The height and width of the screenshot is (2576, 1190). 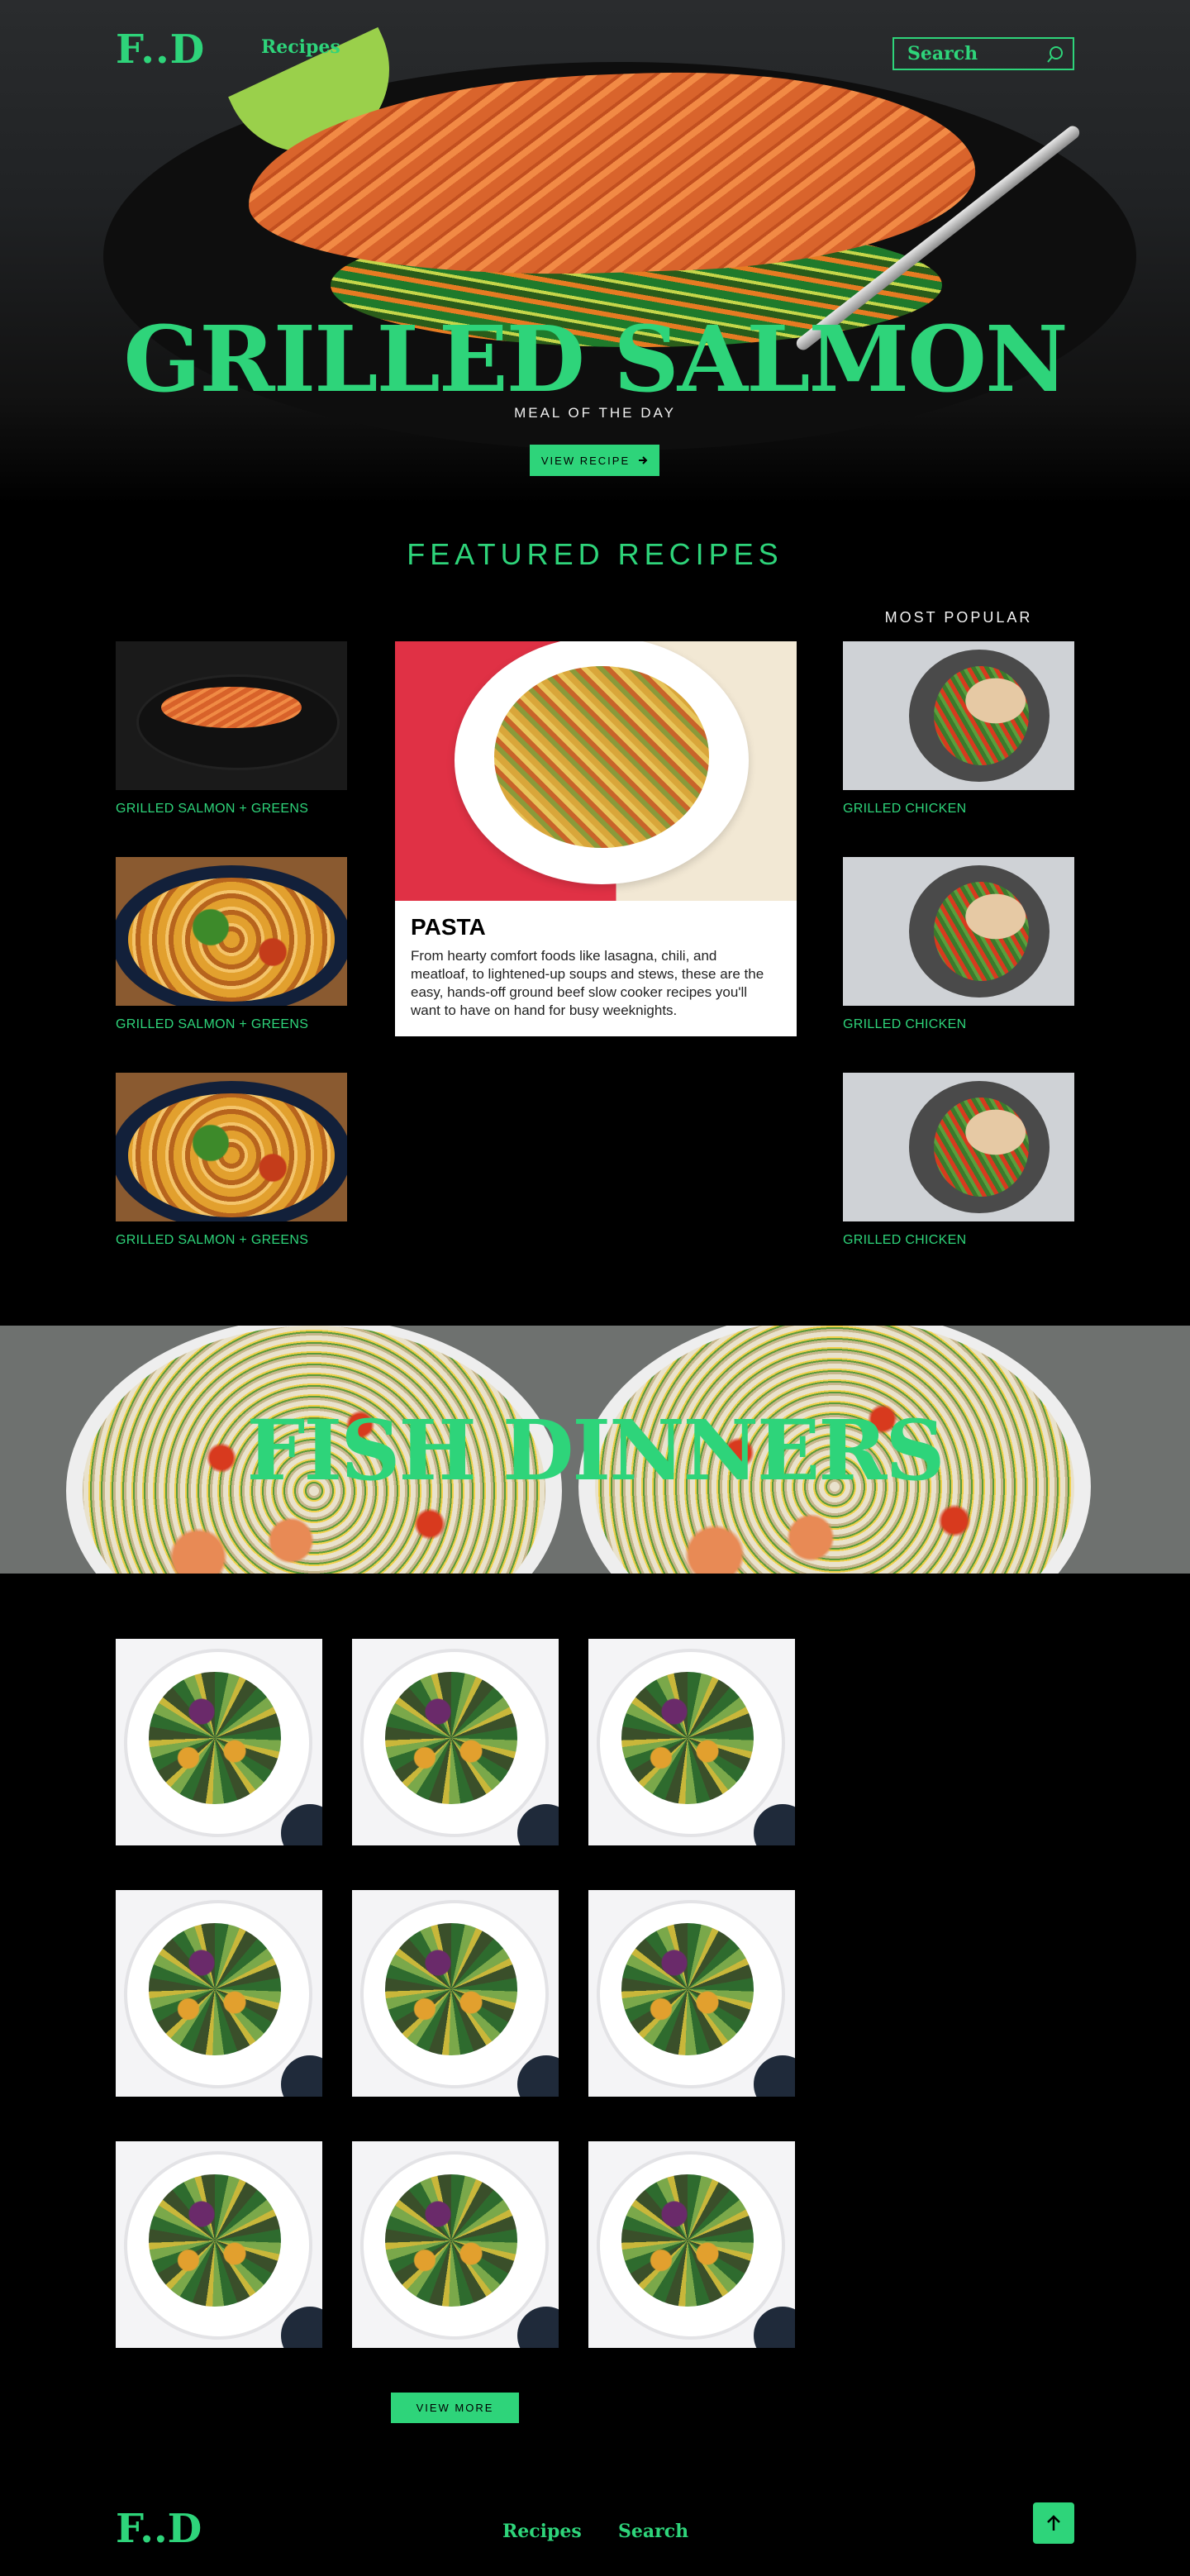 I want to click on view-recipe-button: VIEW RECIPE, so click(x=594, y=461).